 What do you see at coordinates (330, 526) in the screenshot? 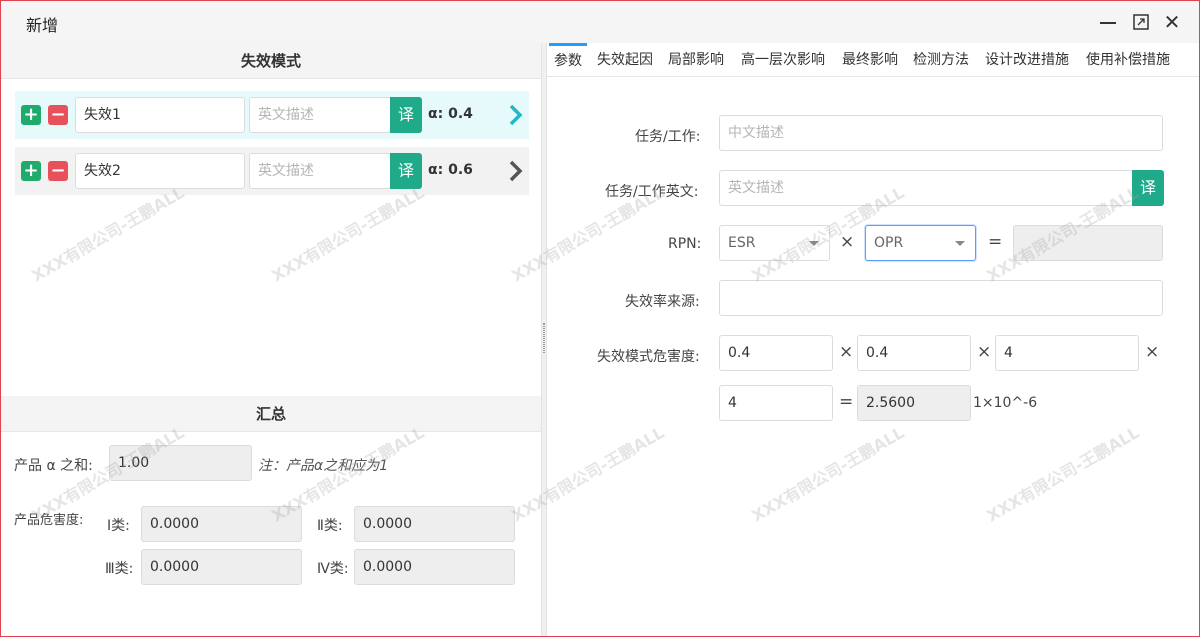
I see `class2-label: Ⅱ类:` at bounding box center [330, 526].